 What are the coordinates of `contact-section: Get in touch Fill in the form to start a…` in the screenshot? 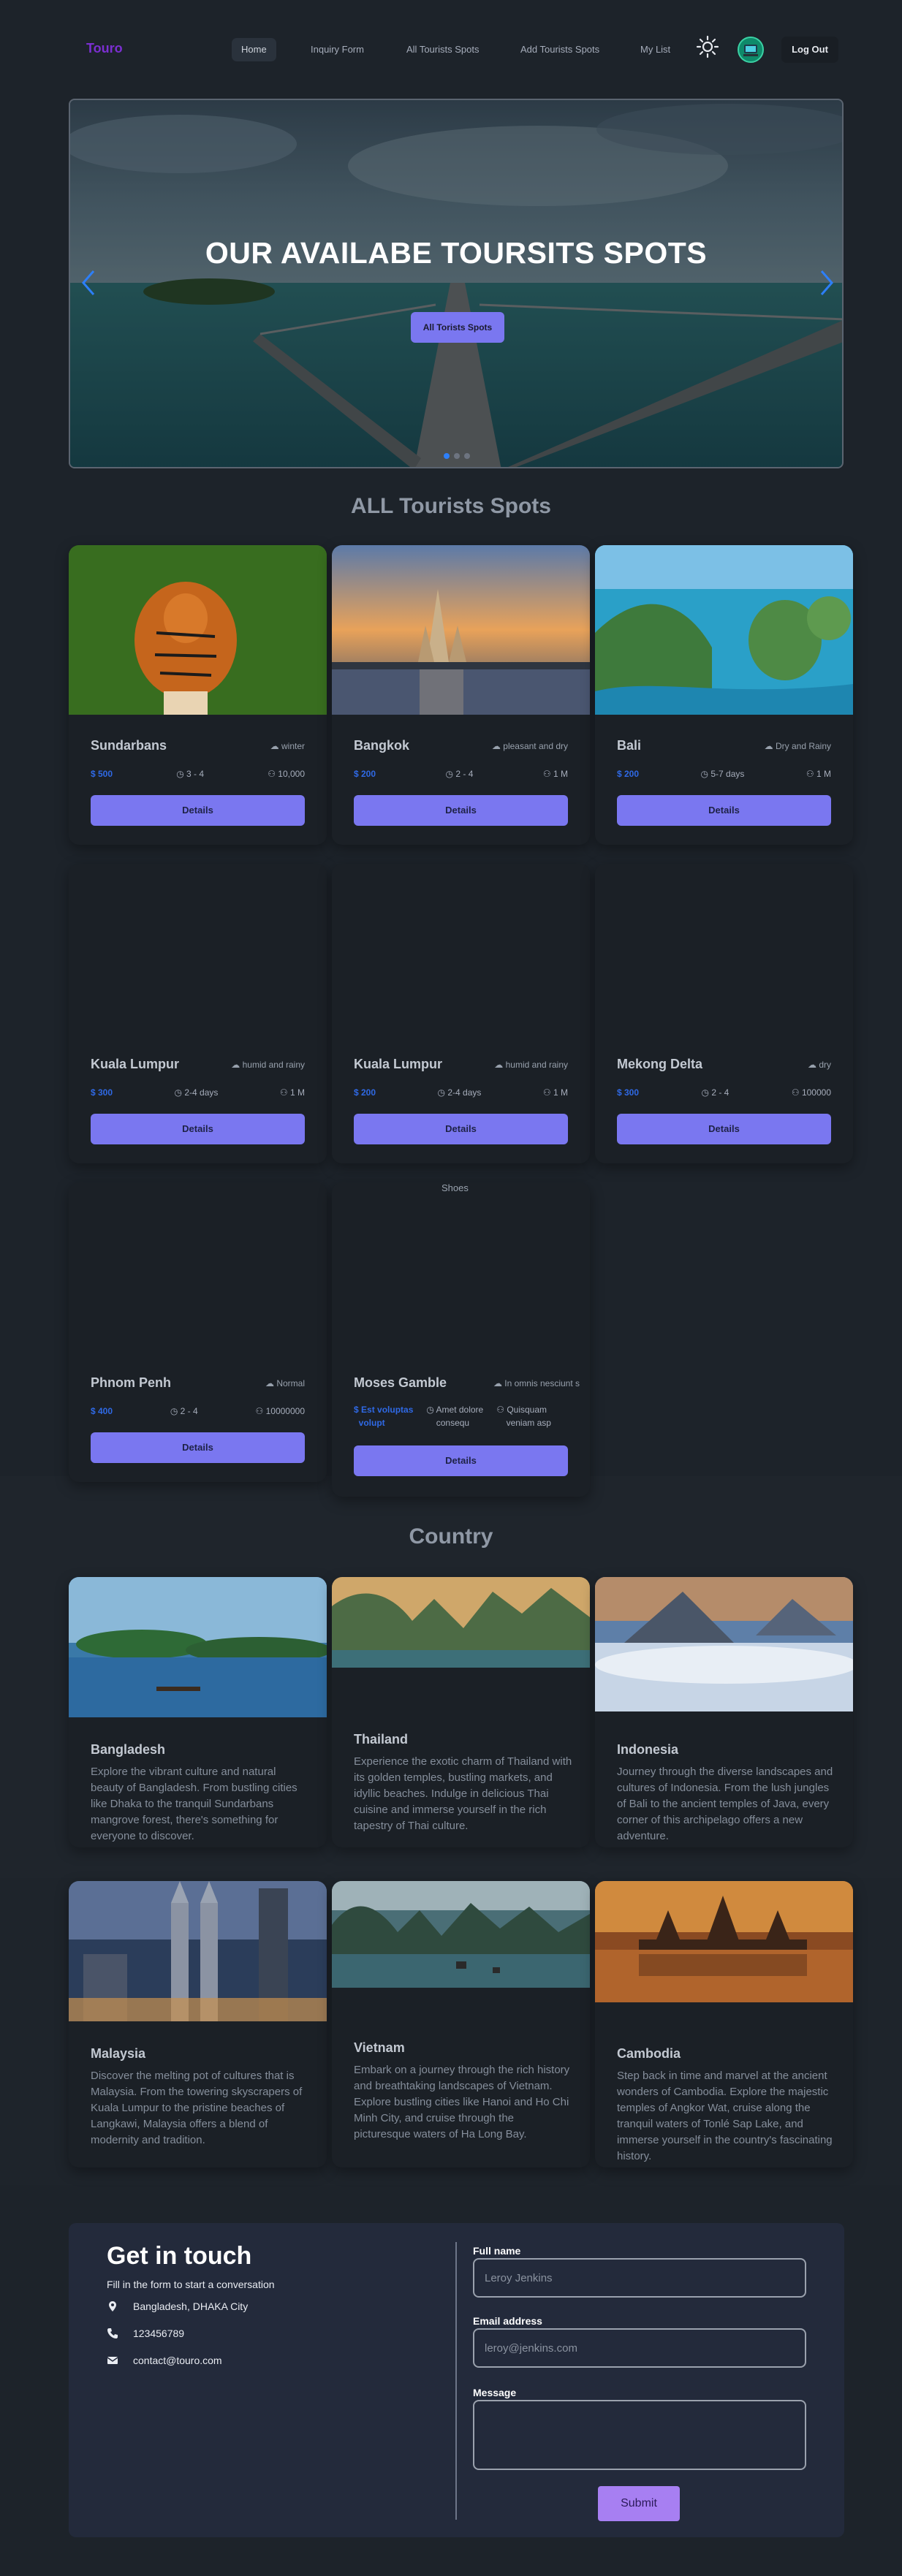 It's located at (457, 2380).